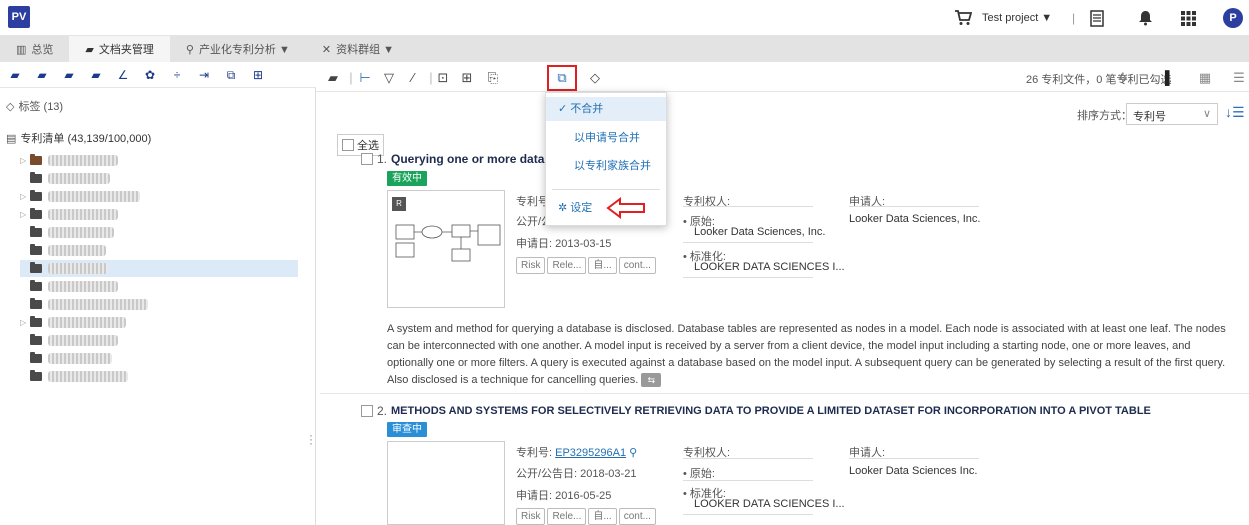 The image size is (1249, 525). What do you see at coordinates (624, 49) in the screenshot?
I see `main-tabs: ▥ 总览 ▰ 文档夹管理 ⚲ 产业化专利分析 ▼ ✕ 资料群组 ▼` at bounding box center [624, 49].